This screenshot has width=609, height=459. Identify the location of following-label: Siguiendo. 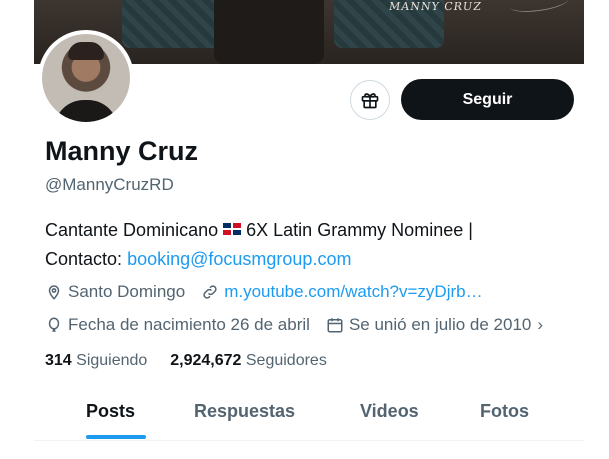
(112, 360).